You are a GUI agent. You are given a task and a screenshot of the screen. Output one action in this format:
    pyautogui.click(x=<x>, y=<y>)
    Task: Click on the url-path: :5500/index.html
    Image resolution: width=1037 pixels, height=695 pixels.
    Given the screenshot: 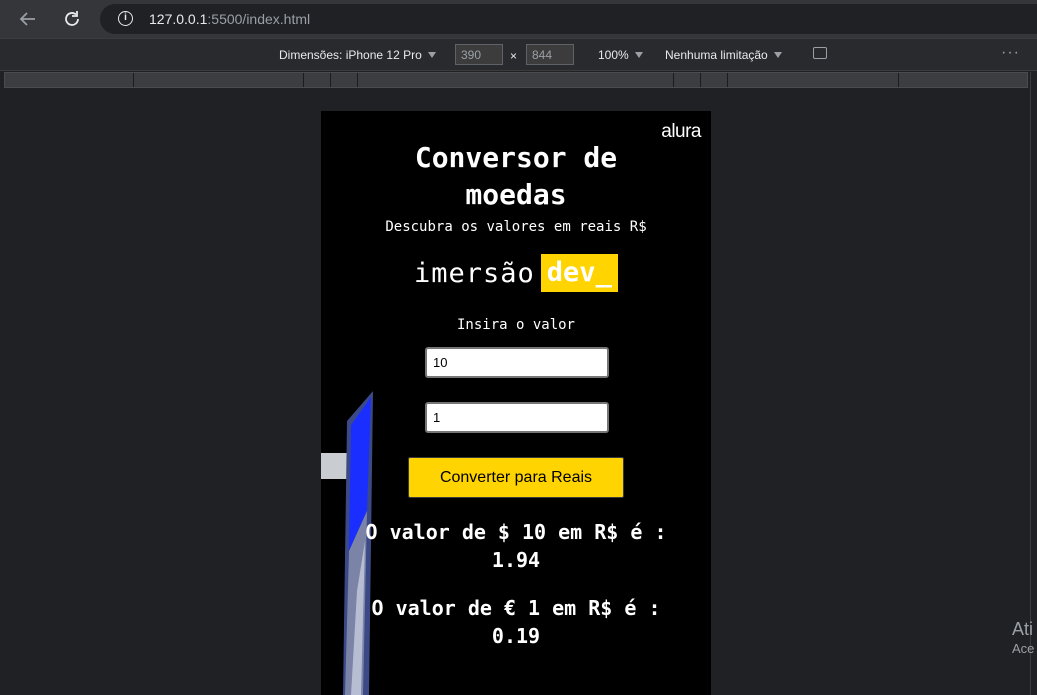 What is the action you would take?
    pyautogui.click(x=259, y=19)
    